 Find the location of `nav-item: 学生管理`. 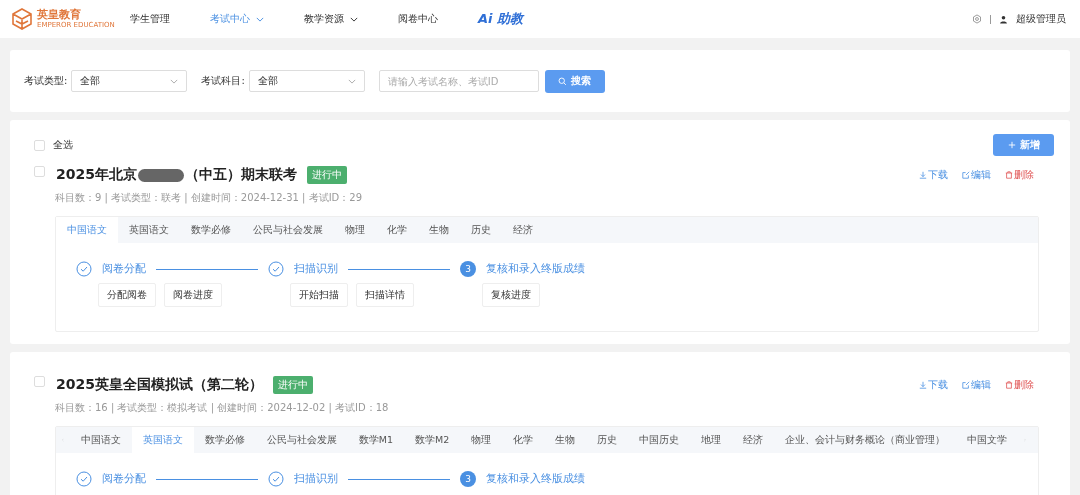

nav-item: 学生管理 is located at coordinates (150, 19).